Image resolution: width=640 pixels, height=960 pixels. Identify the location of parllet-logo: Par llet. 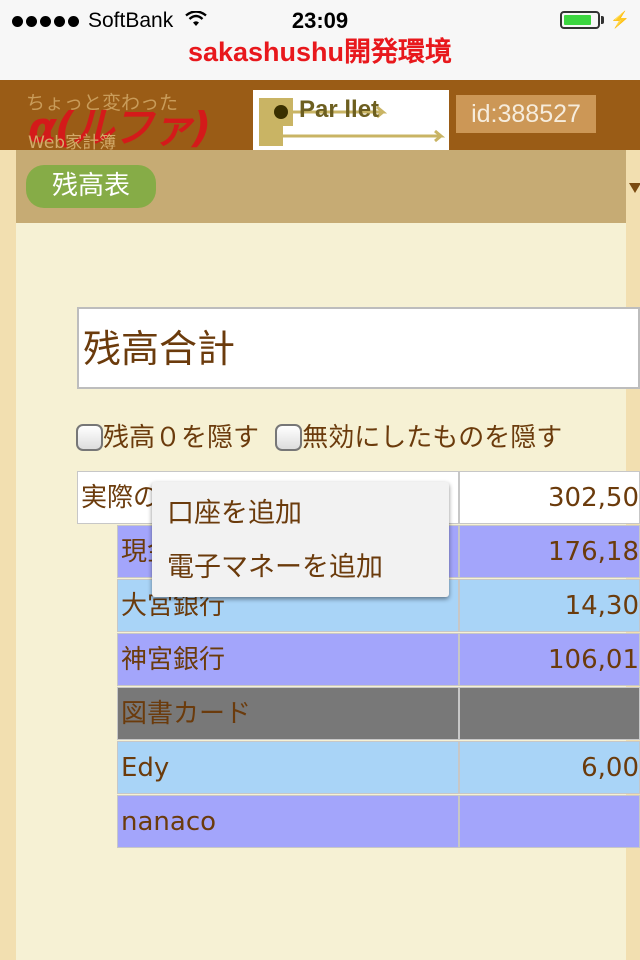
(351, 120).